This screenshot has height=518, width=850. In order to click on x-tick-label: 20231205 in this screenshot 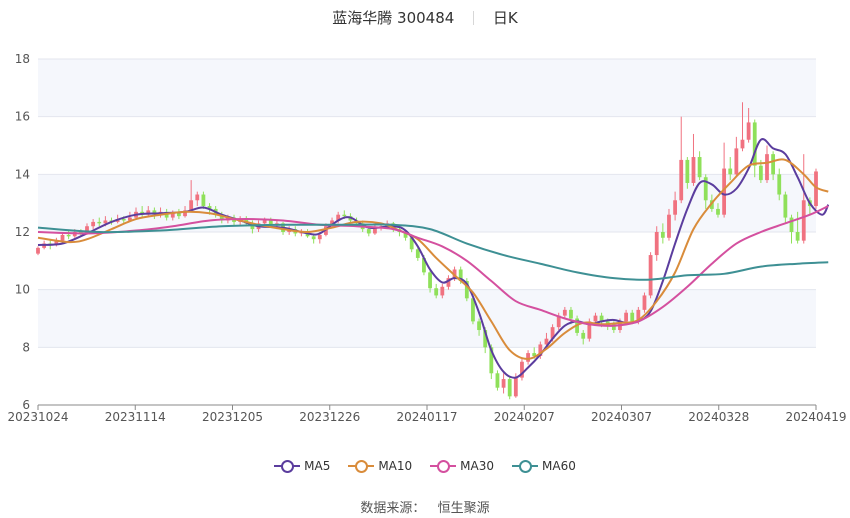, I will do `click(232, 417)`.